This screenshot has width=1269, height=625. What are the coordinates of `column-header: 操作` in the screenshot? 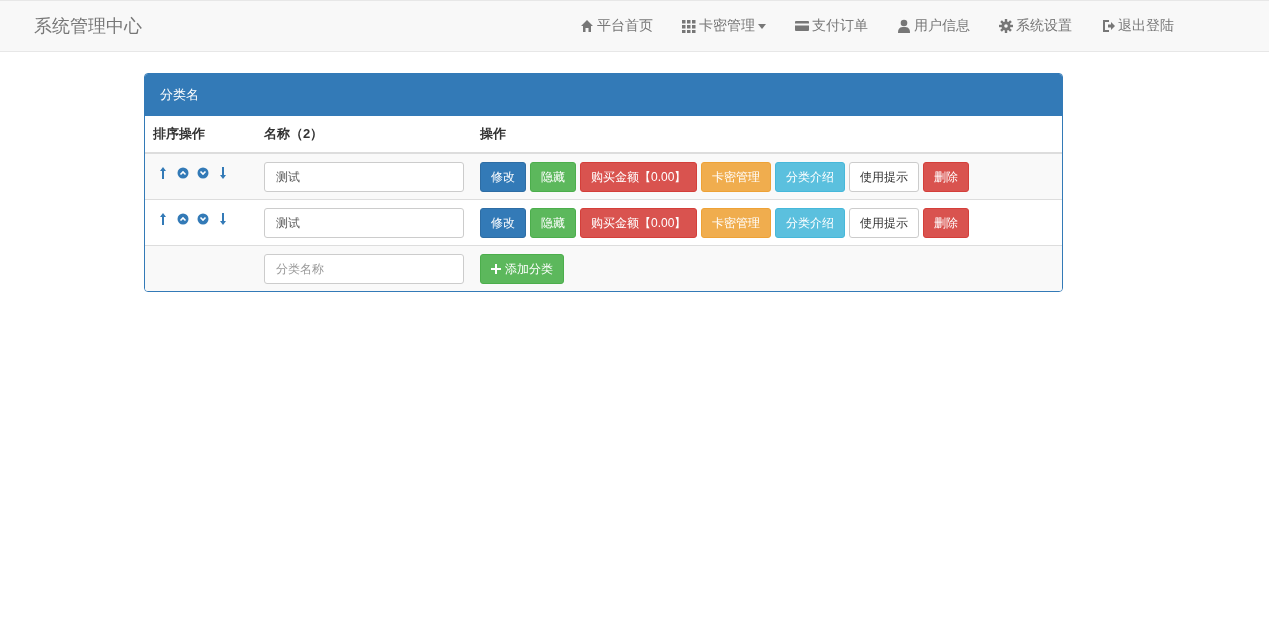 It's located at (493, 134).